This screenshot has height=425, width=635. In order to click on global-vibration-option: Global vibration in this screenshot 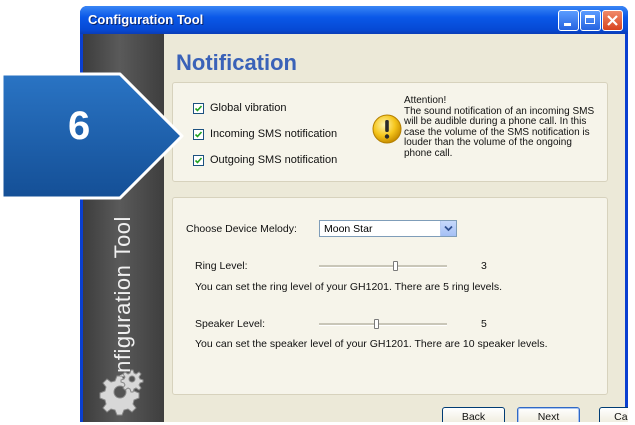, I will do `click(239, 108)`.